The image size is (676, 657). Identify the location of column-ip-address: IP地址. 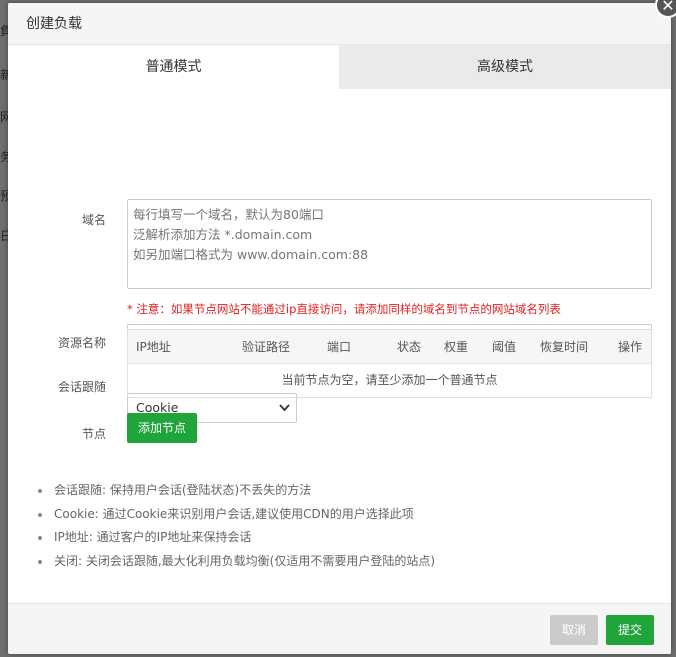
(153, 347).